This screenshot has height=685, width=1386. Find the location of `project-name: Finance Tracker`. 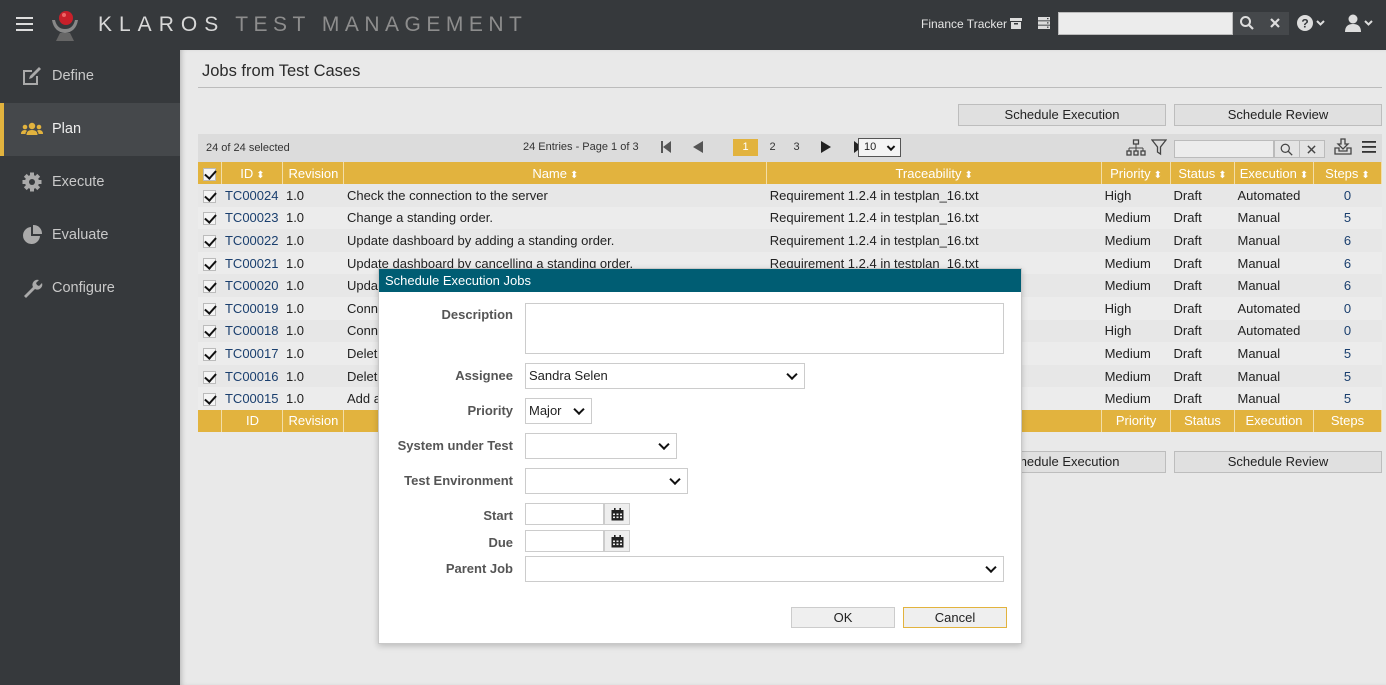

project-name: Finance Tracker is located at coordinates (964, 24).